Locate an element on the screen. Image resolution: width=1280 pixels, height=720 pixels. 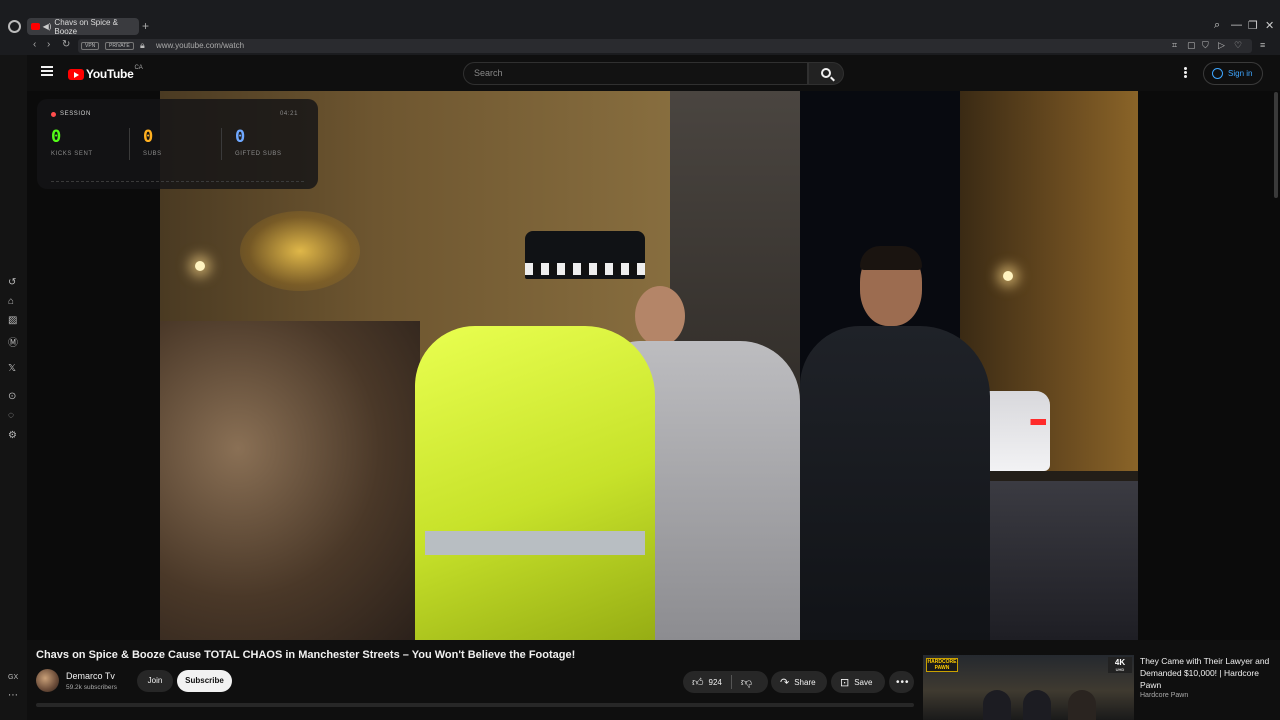
sidebar-more-icon: ⋯ is located at coordinates (13, 695).